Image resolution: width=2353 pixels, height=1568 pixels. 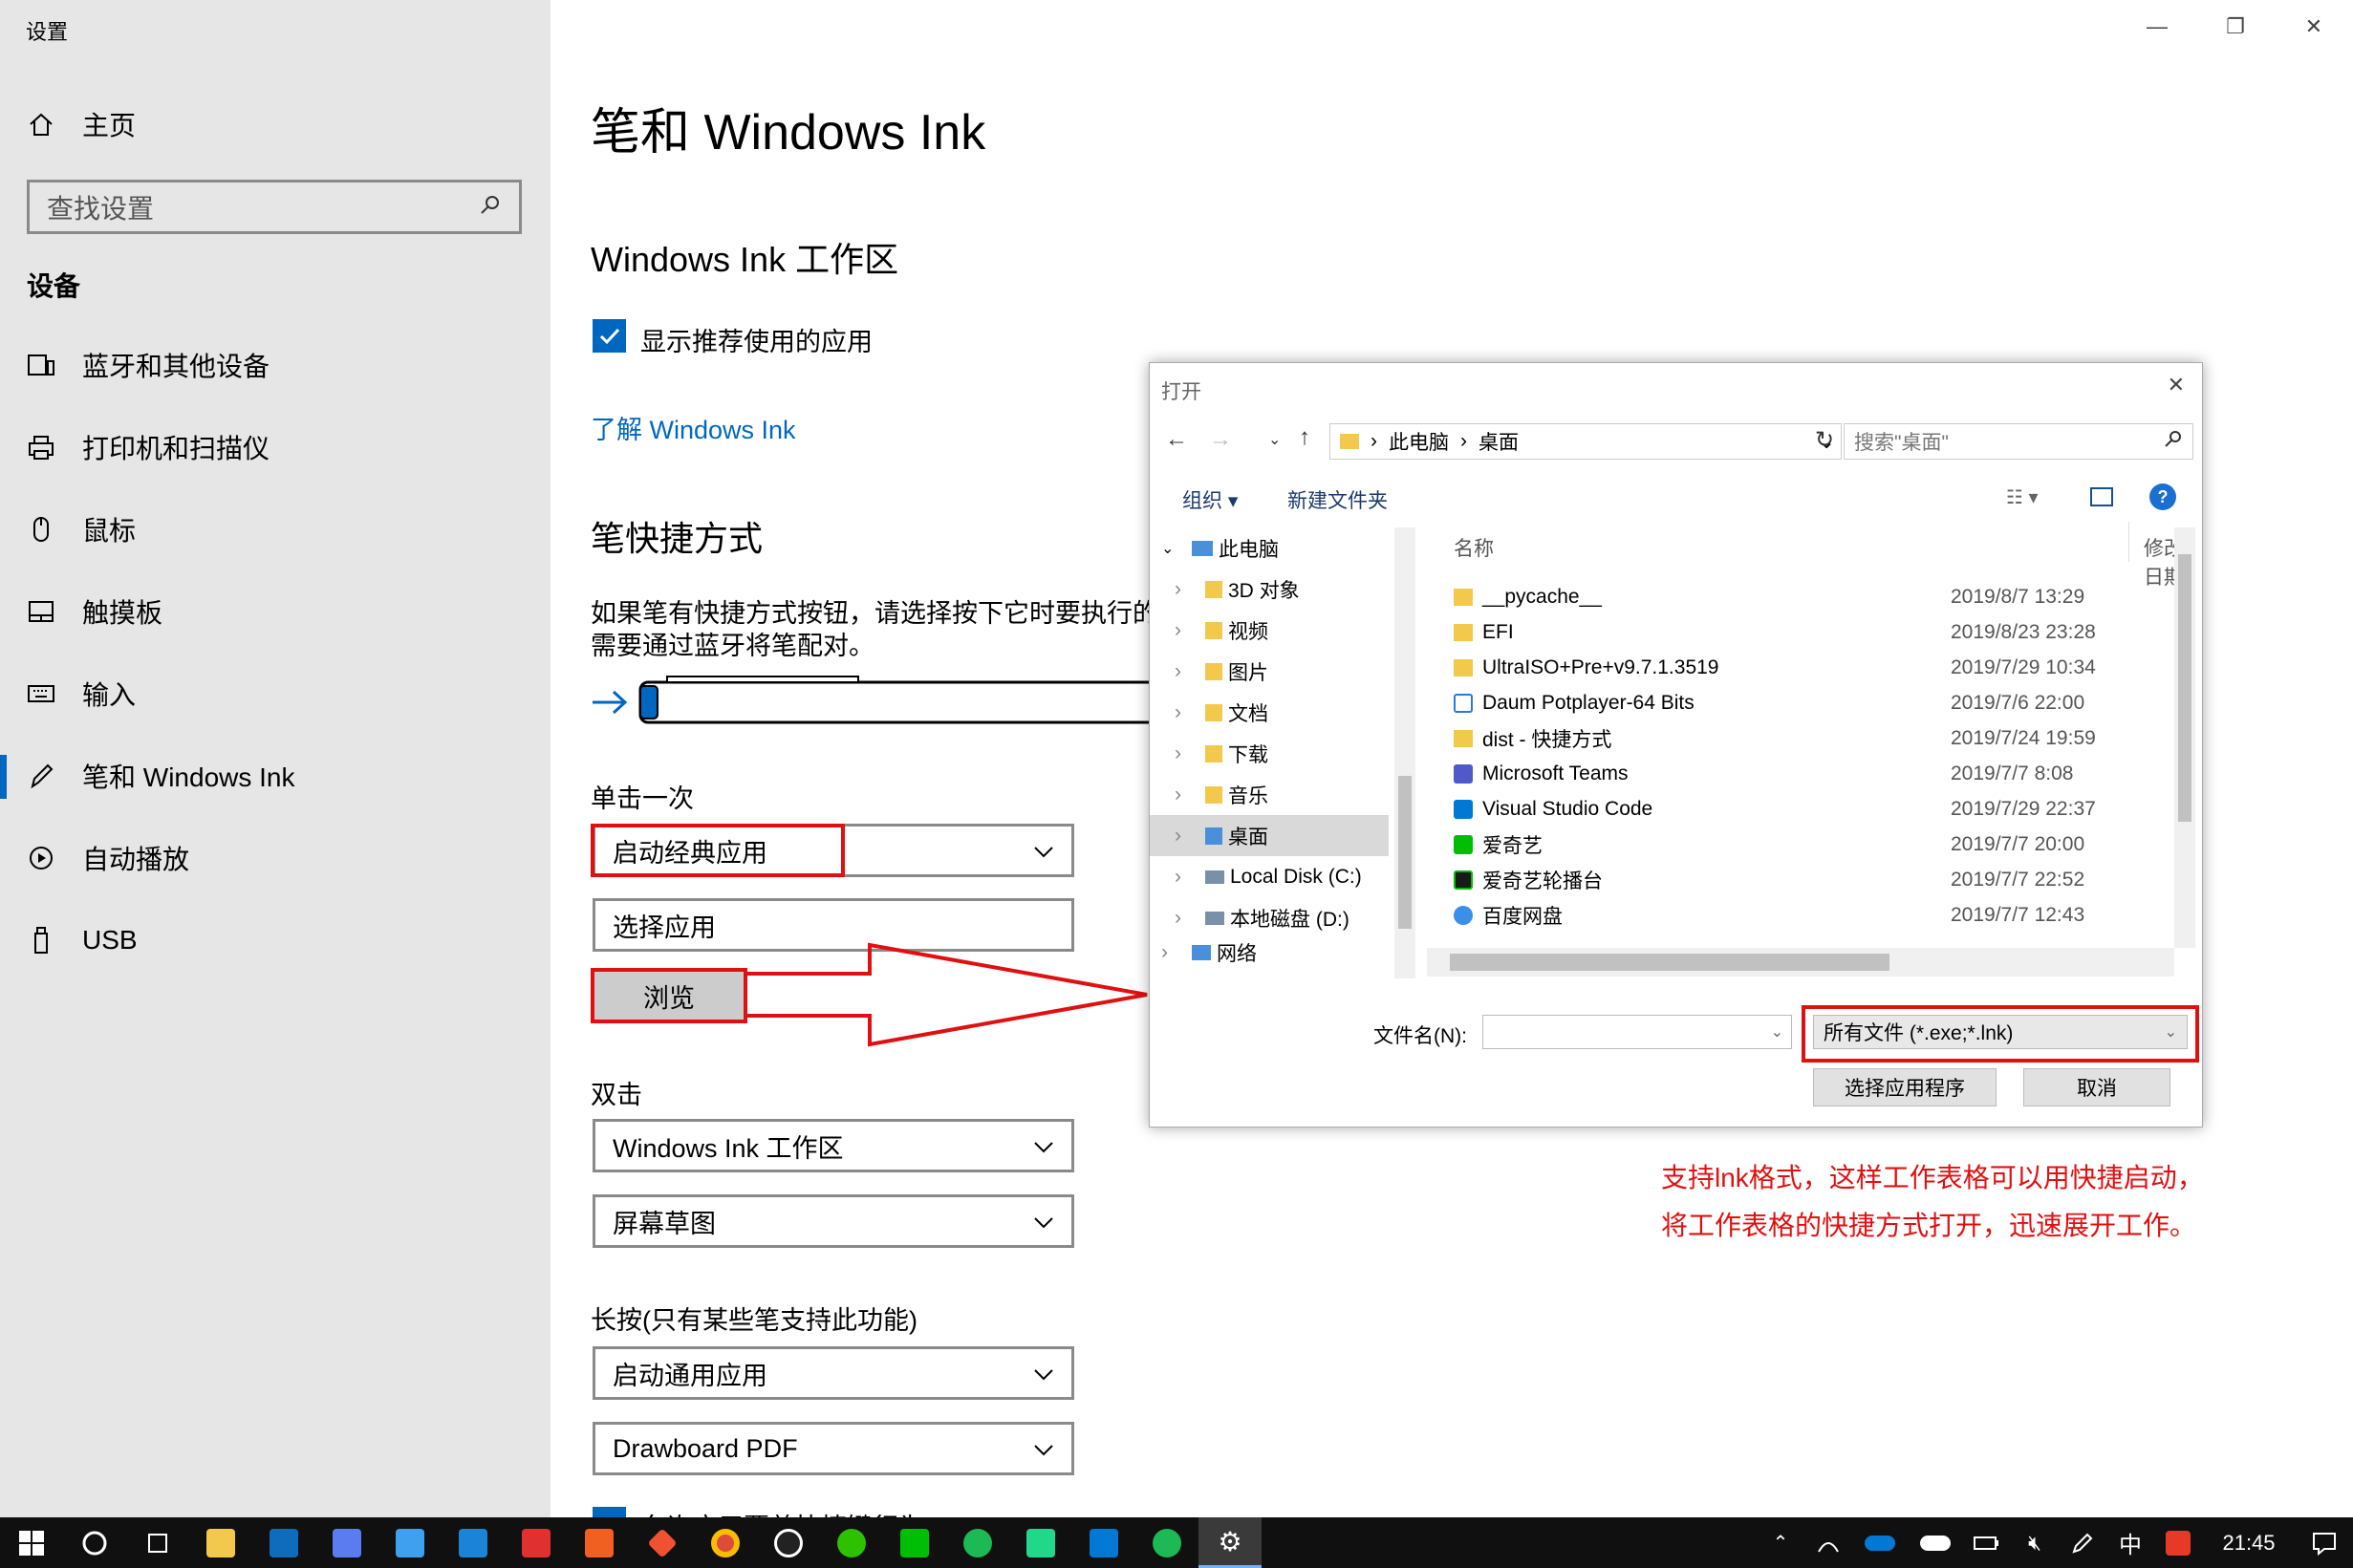 What do you see at coordinates (275, 941) in the screenshot?
I see `sidebar-item-usb: USB` at bounding box center [275, 941].